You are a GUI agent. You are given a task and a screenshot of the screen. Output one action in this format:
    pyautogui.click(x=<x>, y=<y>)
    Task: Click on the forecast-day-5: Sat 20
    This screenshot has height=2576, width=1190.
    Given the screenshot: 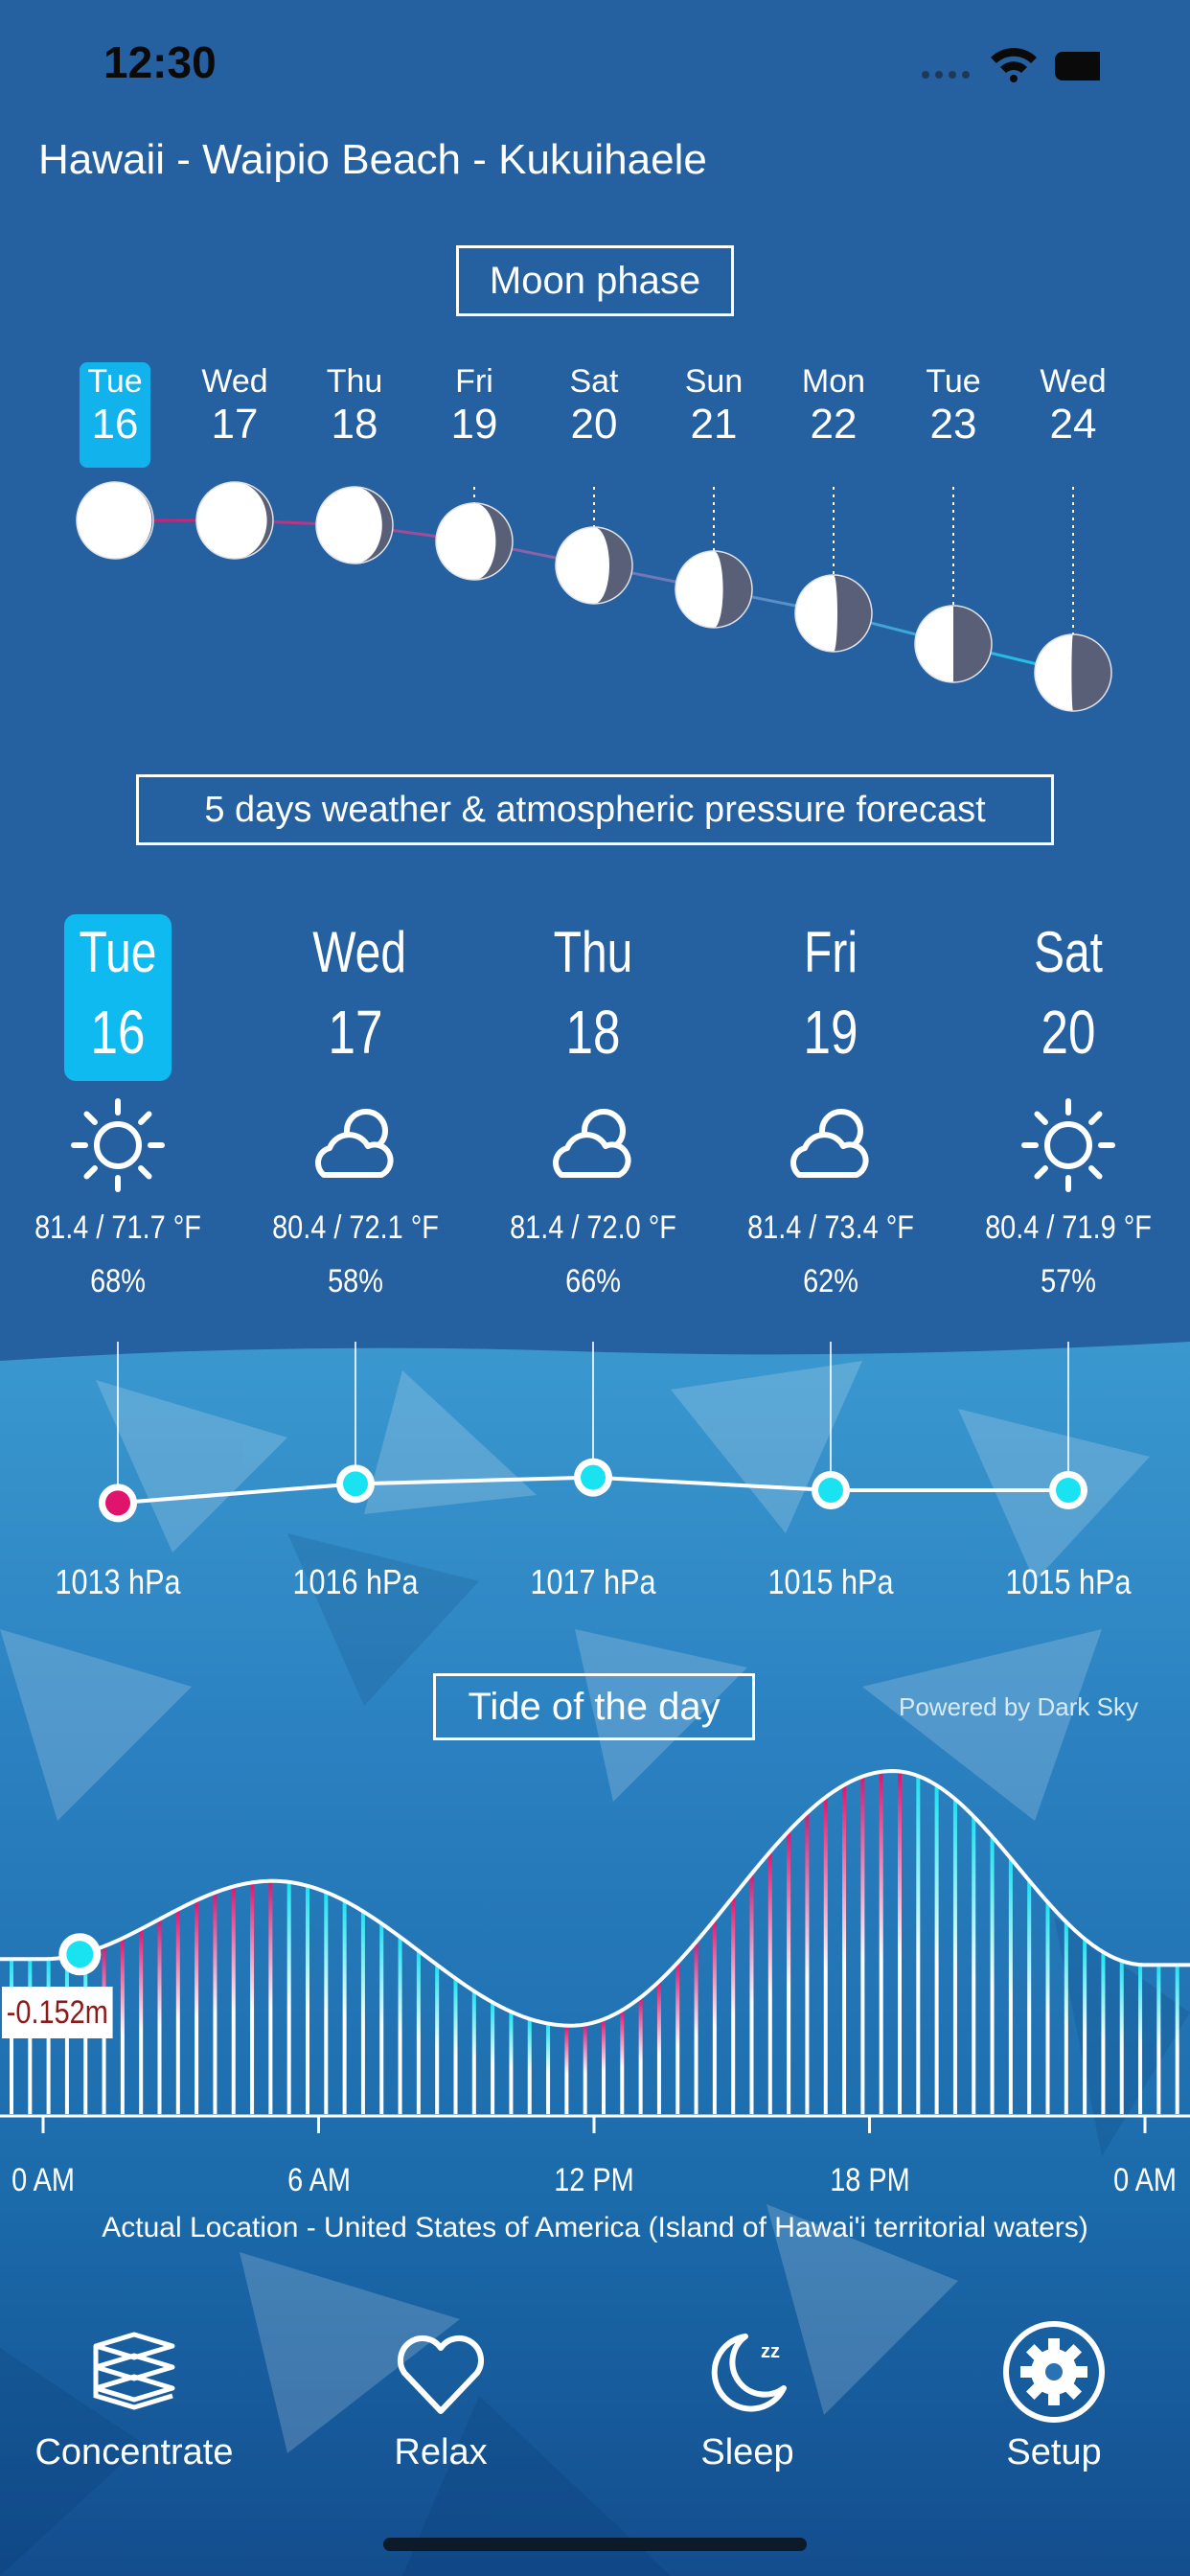 What is the action you would take?
    pyautogui.click(x=1069, y=997)
    